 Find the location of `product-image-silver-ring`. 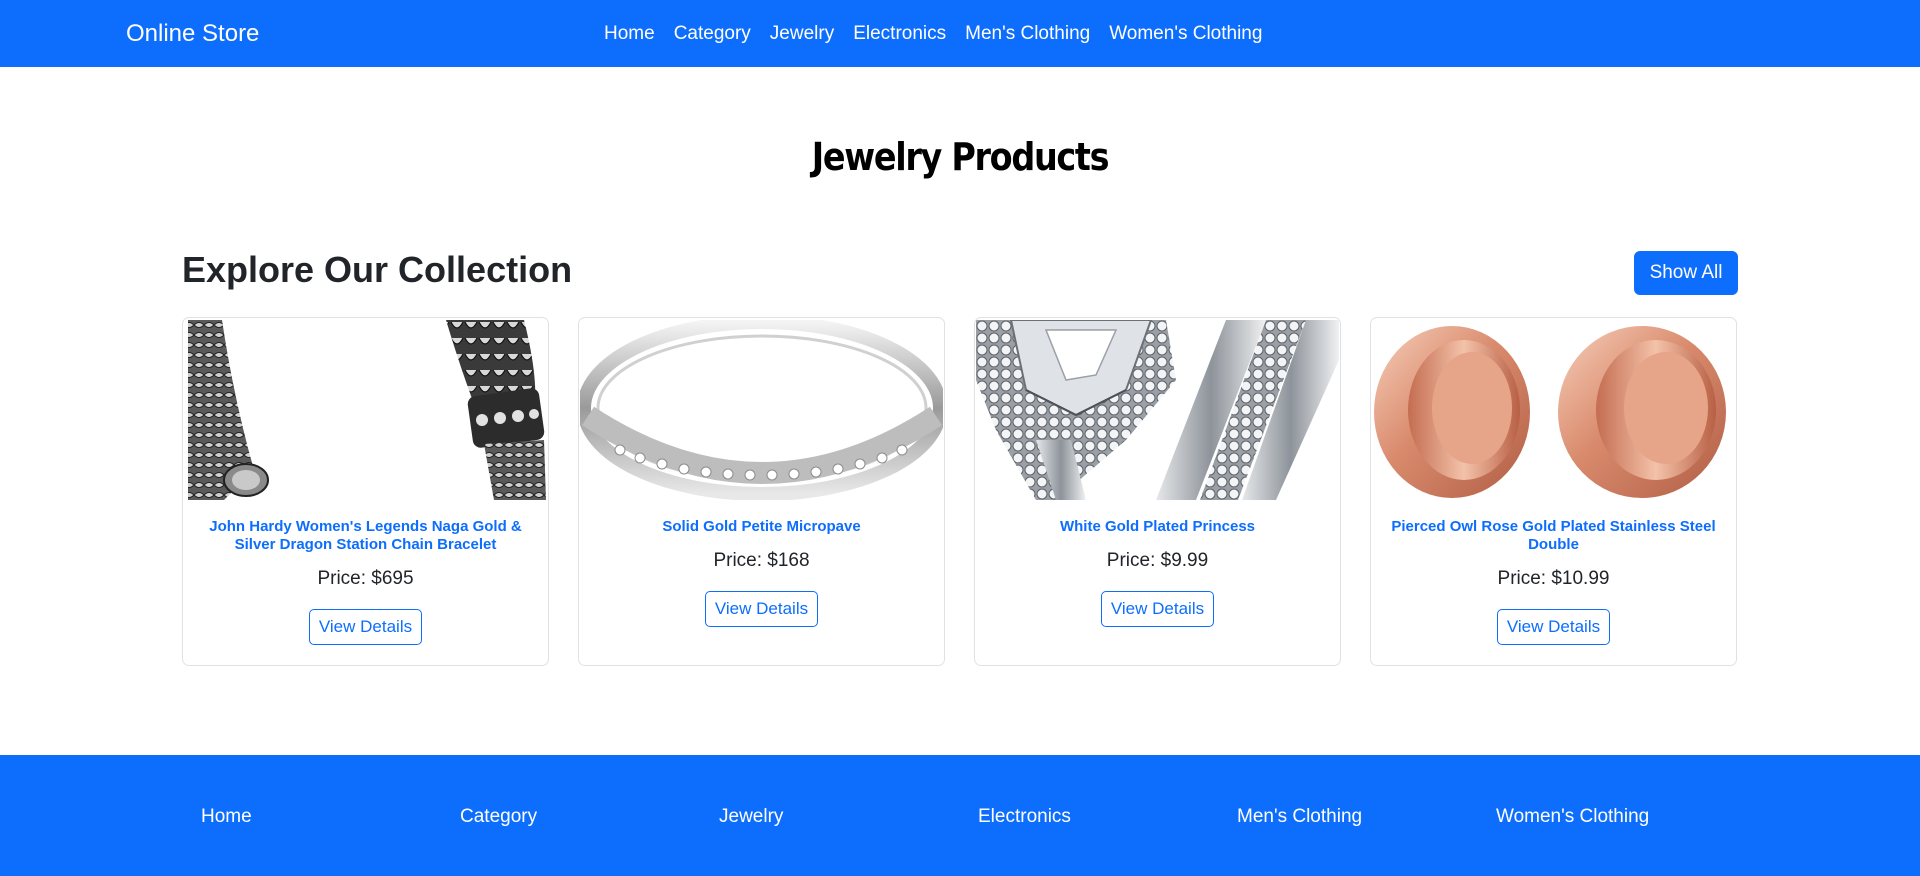

product-image-silver-ring is located at coordinates (761, 410).